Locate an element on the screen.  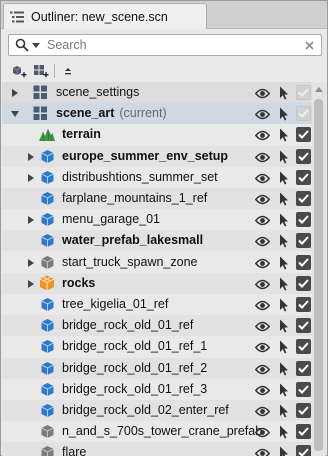
add-object-icon is located at coordinates (19, 71).